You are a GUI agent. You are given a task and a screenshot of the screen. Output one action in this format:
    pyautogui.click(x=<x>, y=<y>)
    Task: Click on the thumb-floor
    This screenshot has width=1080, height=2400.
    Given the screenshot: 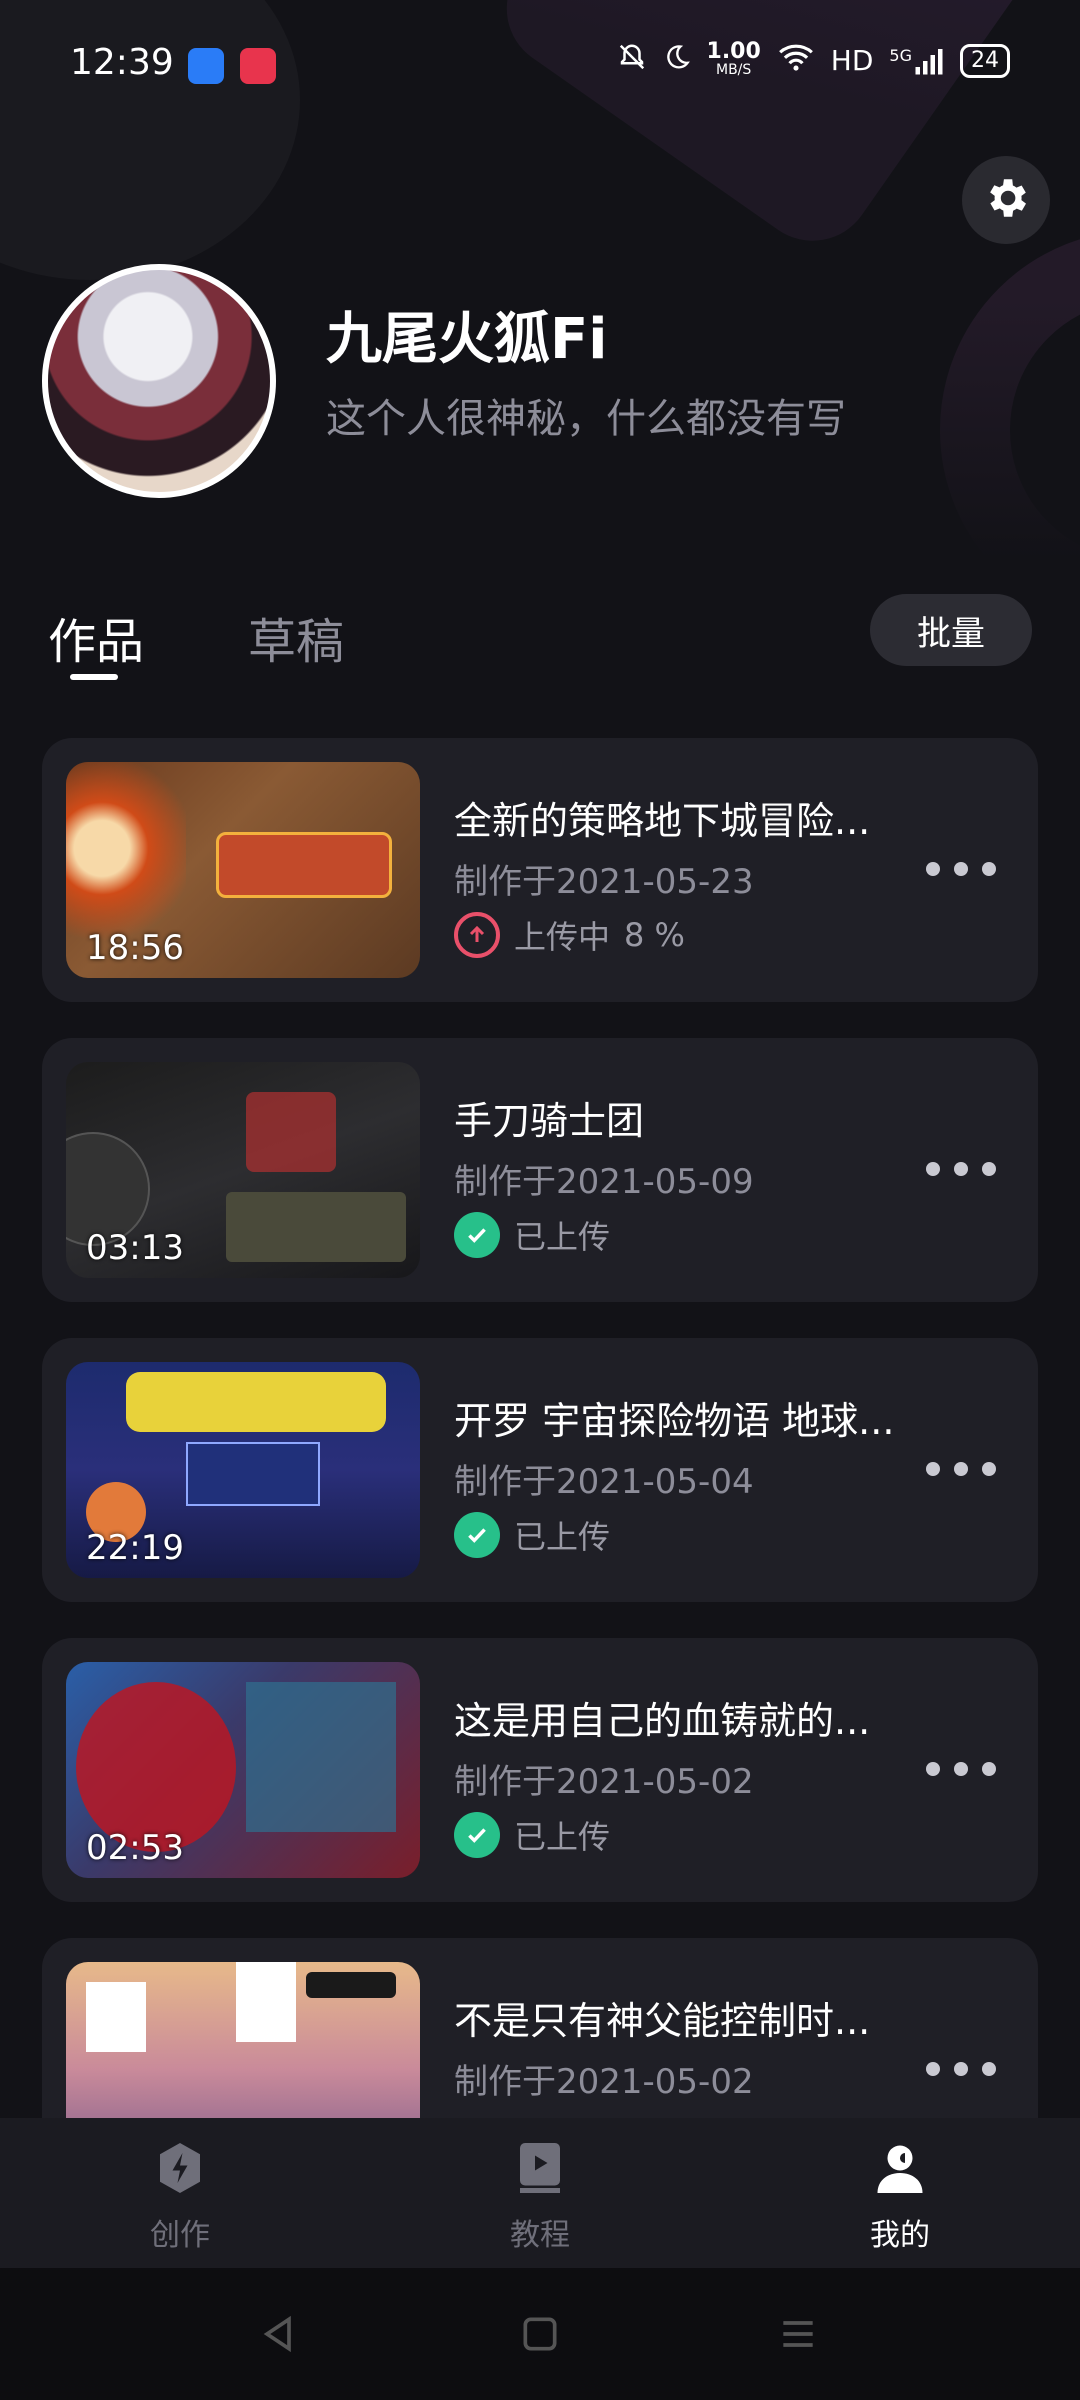 What is the action you would take?
    pyautogui.click(x=316, y=1227)
    